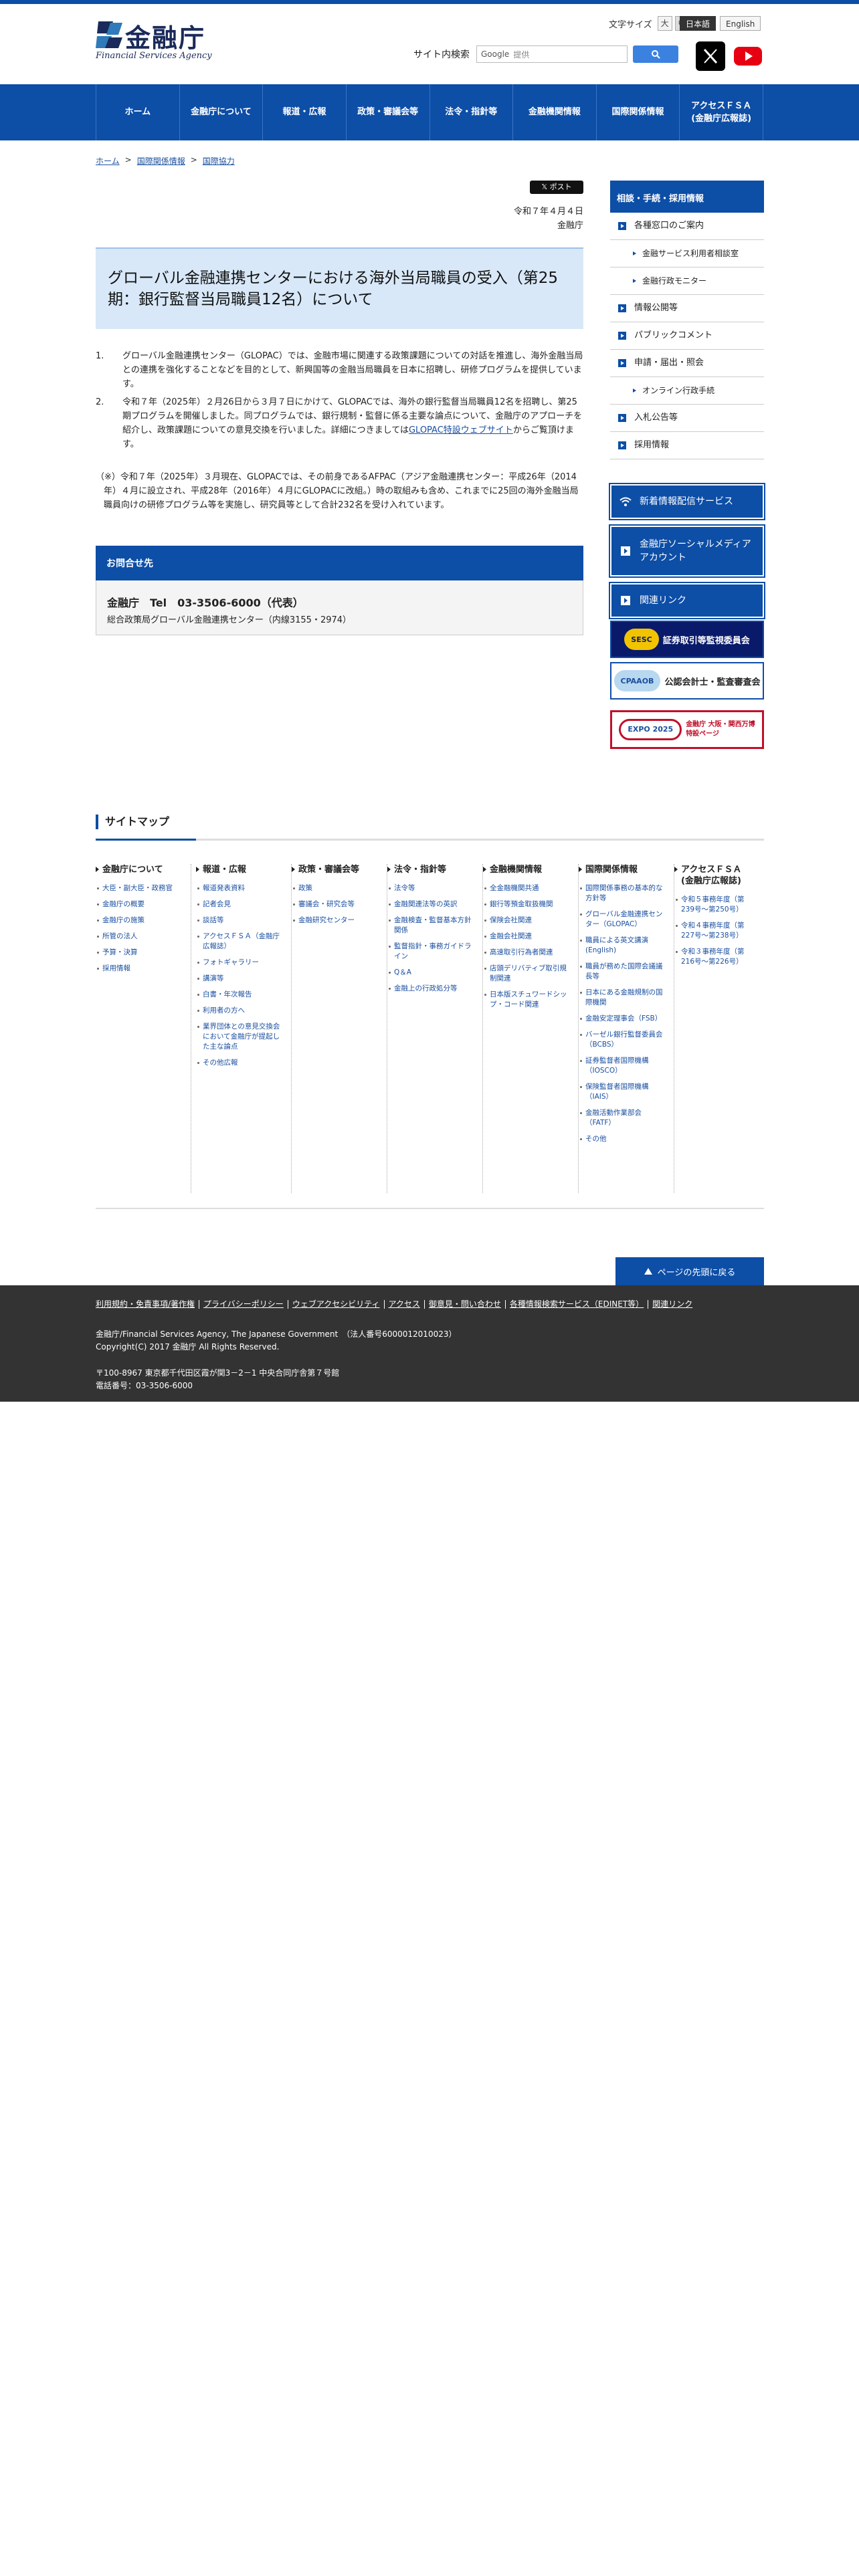  What do you see at coordinates (432, 904) in the screenshot?
I see `sitemap-link: 金融関連法等の英訳` at bounding box center [432, 904].